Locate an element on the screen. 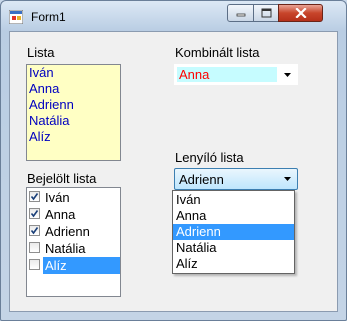 This screenshot has width=347, height=321. dropdown-option: Natália is located at coordinates (233, 248).